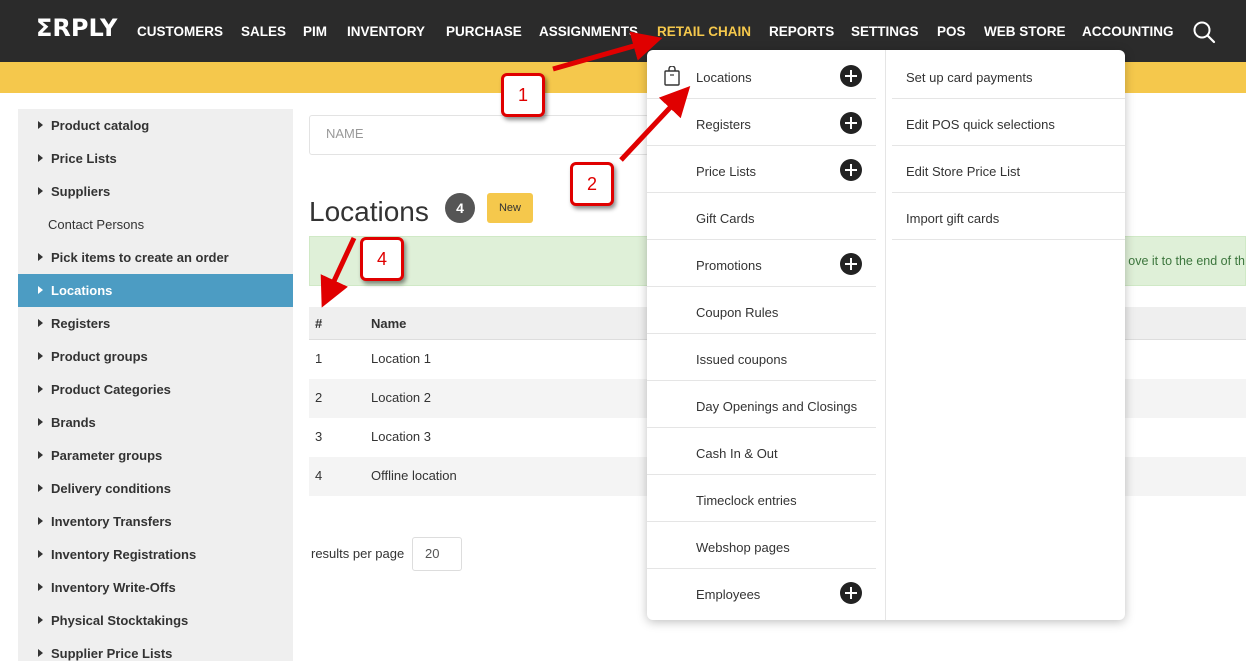  I want to click on menu-item-coupon-rules: Coupon Rules, so click(761, 310).